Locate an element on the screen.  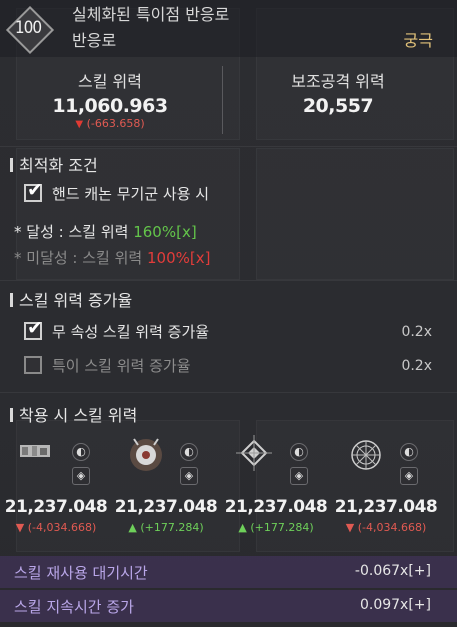
equipped-heading: 착용 시 스킬 위력 is located at coordinates (73, 414).